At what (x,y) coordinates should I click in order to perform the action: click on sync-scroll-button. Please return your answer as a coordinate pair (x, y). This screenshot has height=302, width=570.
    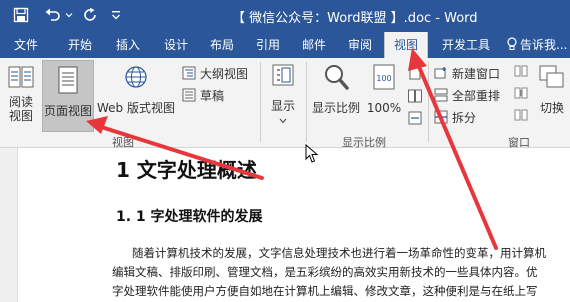
    Looking at the image, I should click on (521, 95).